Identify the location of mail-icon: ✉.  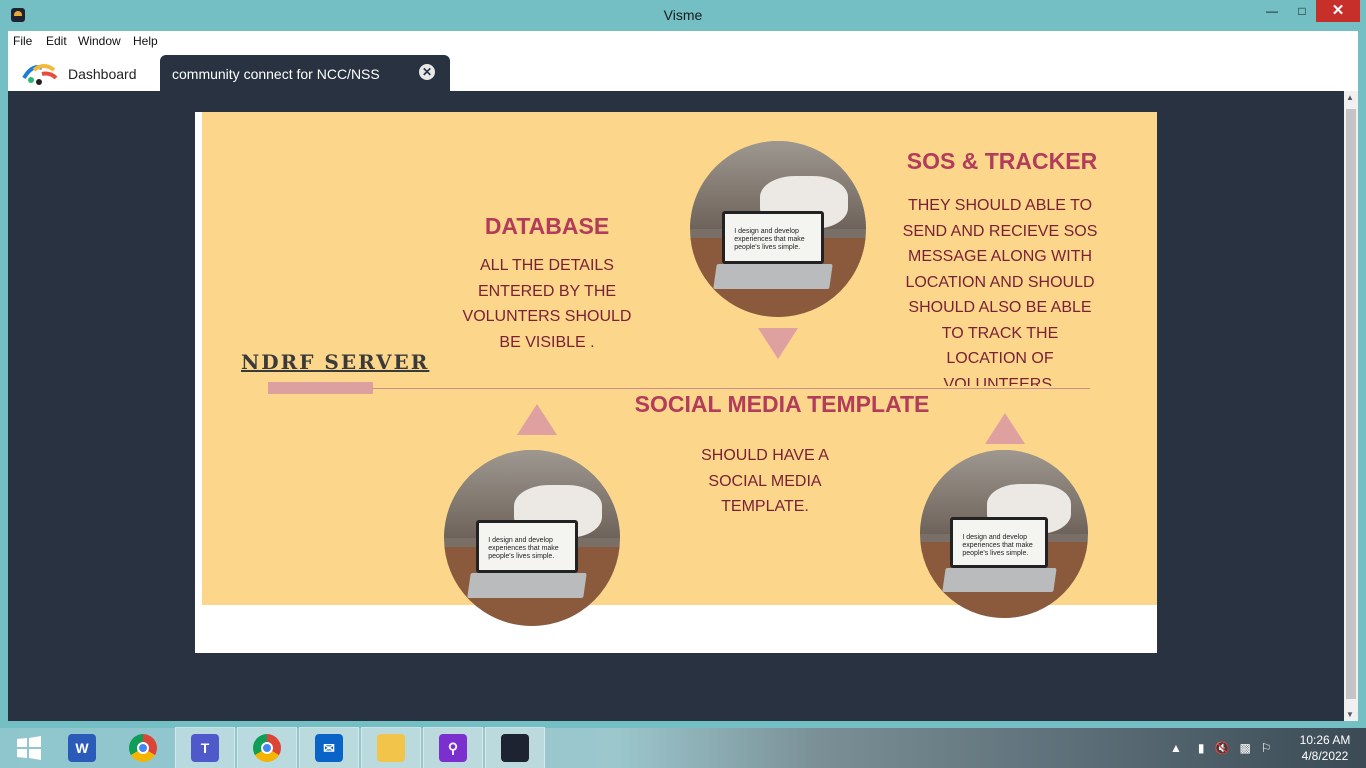
(329, 748).